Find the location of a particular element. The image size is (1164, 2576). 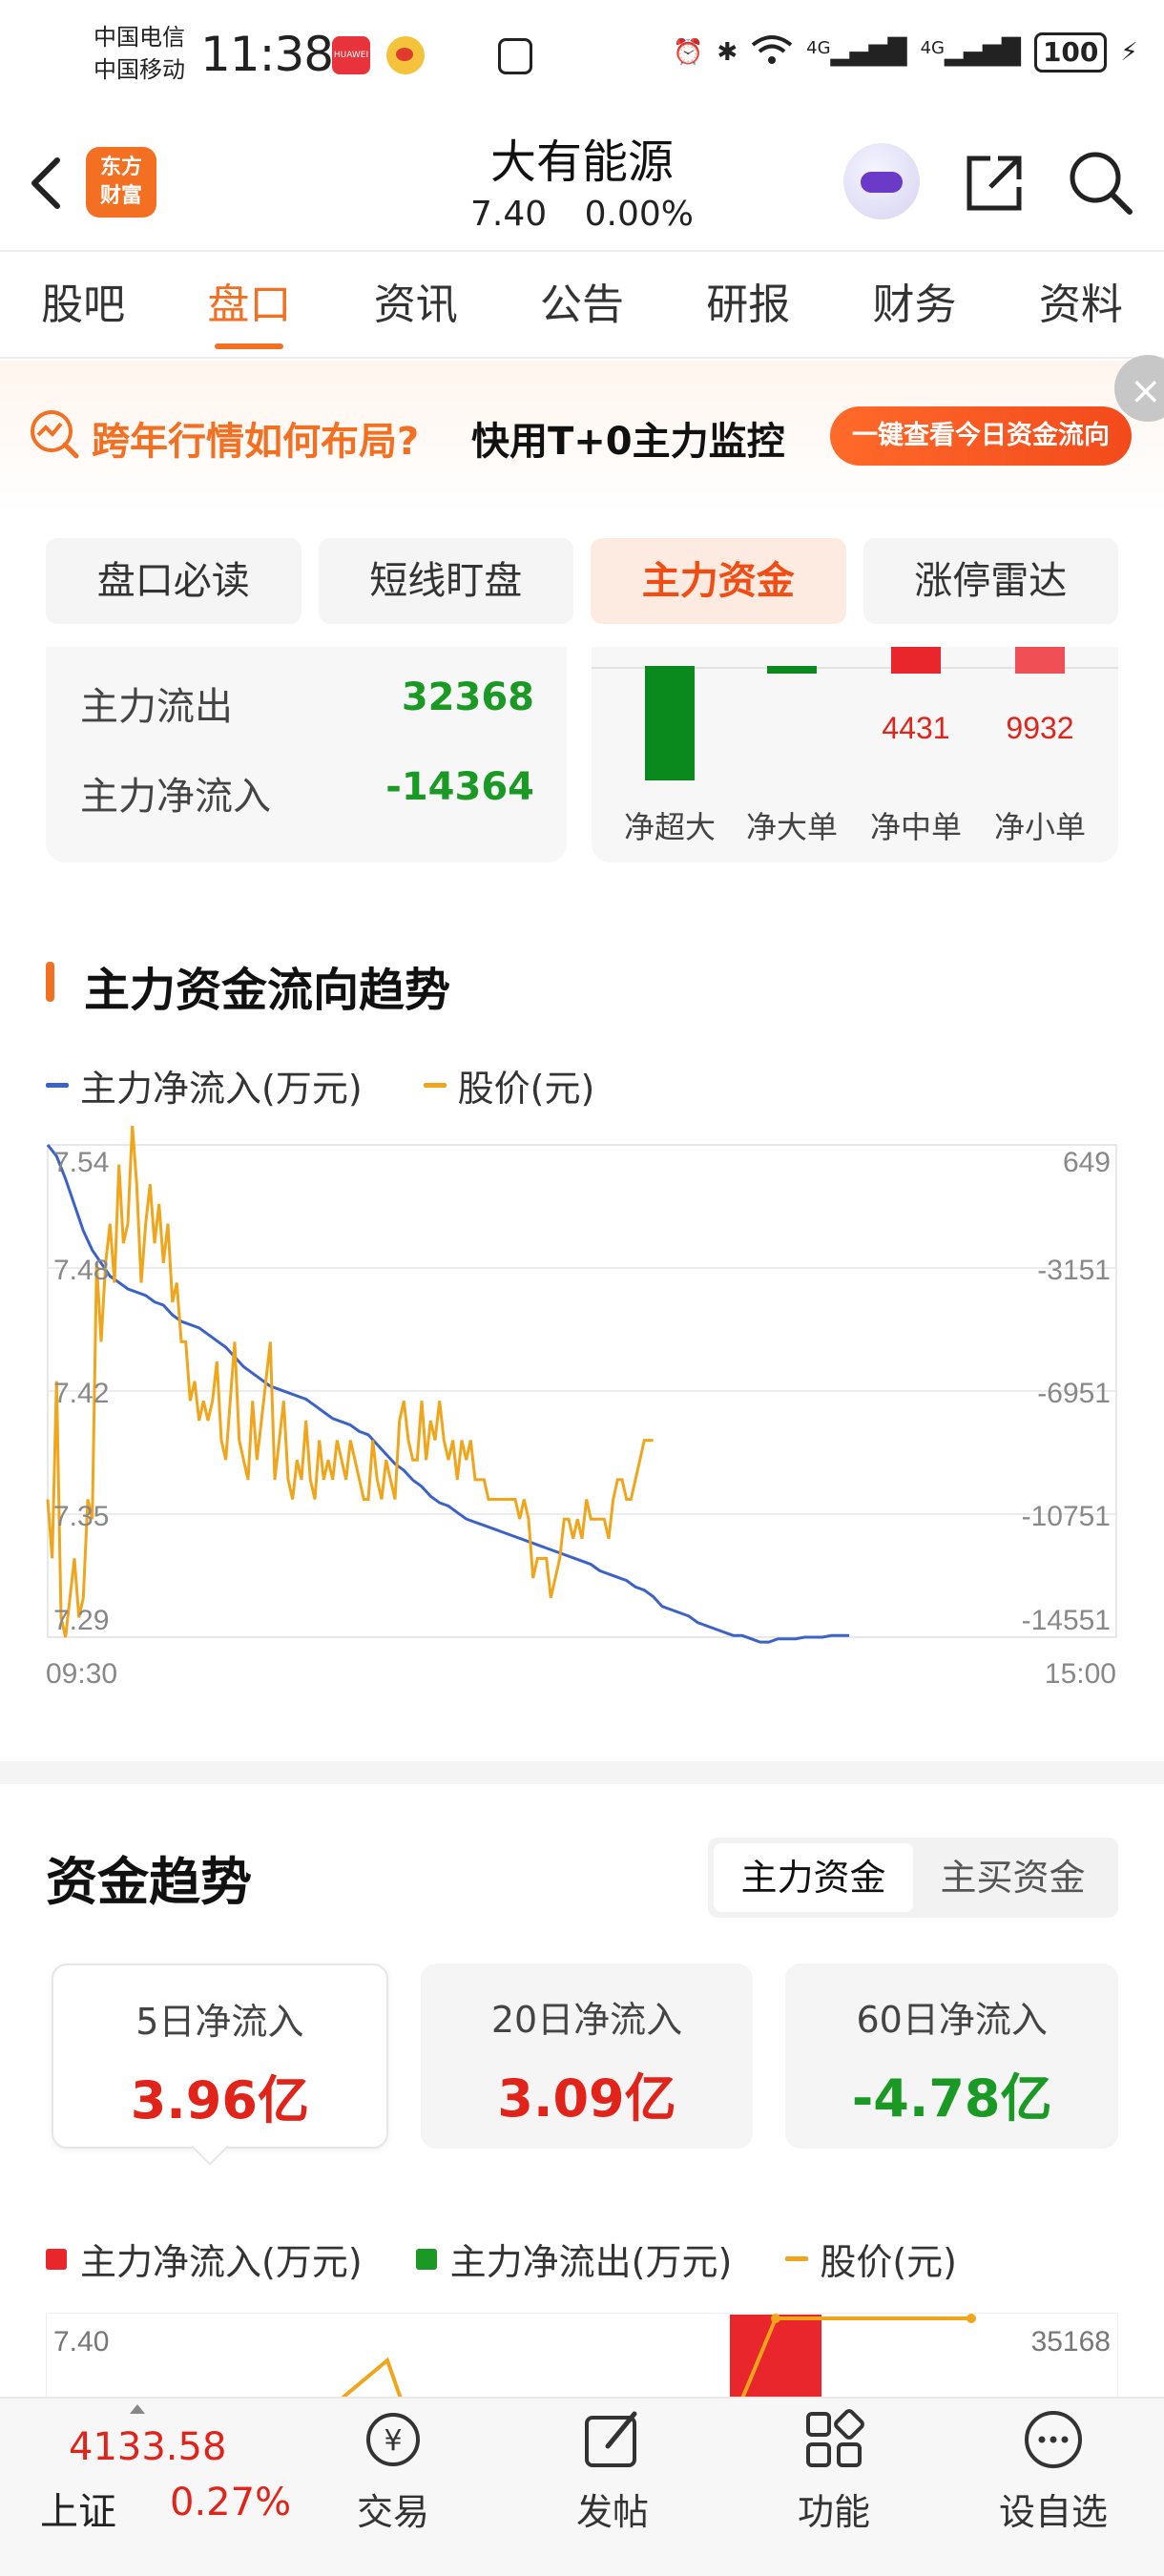

tab-profile: 资料 is located at coordinates (1081, 304).